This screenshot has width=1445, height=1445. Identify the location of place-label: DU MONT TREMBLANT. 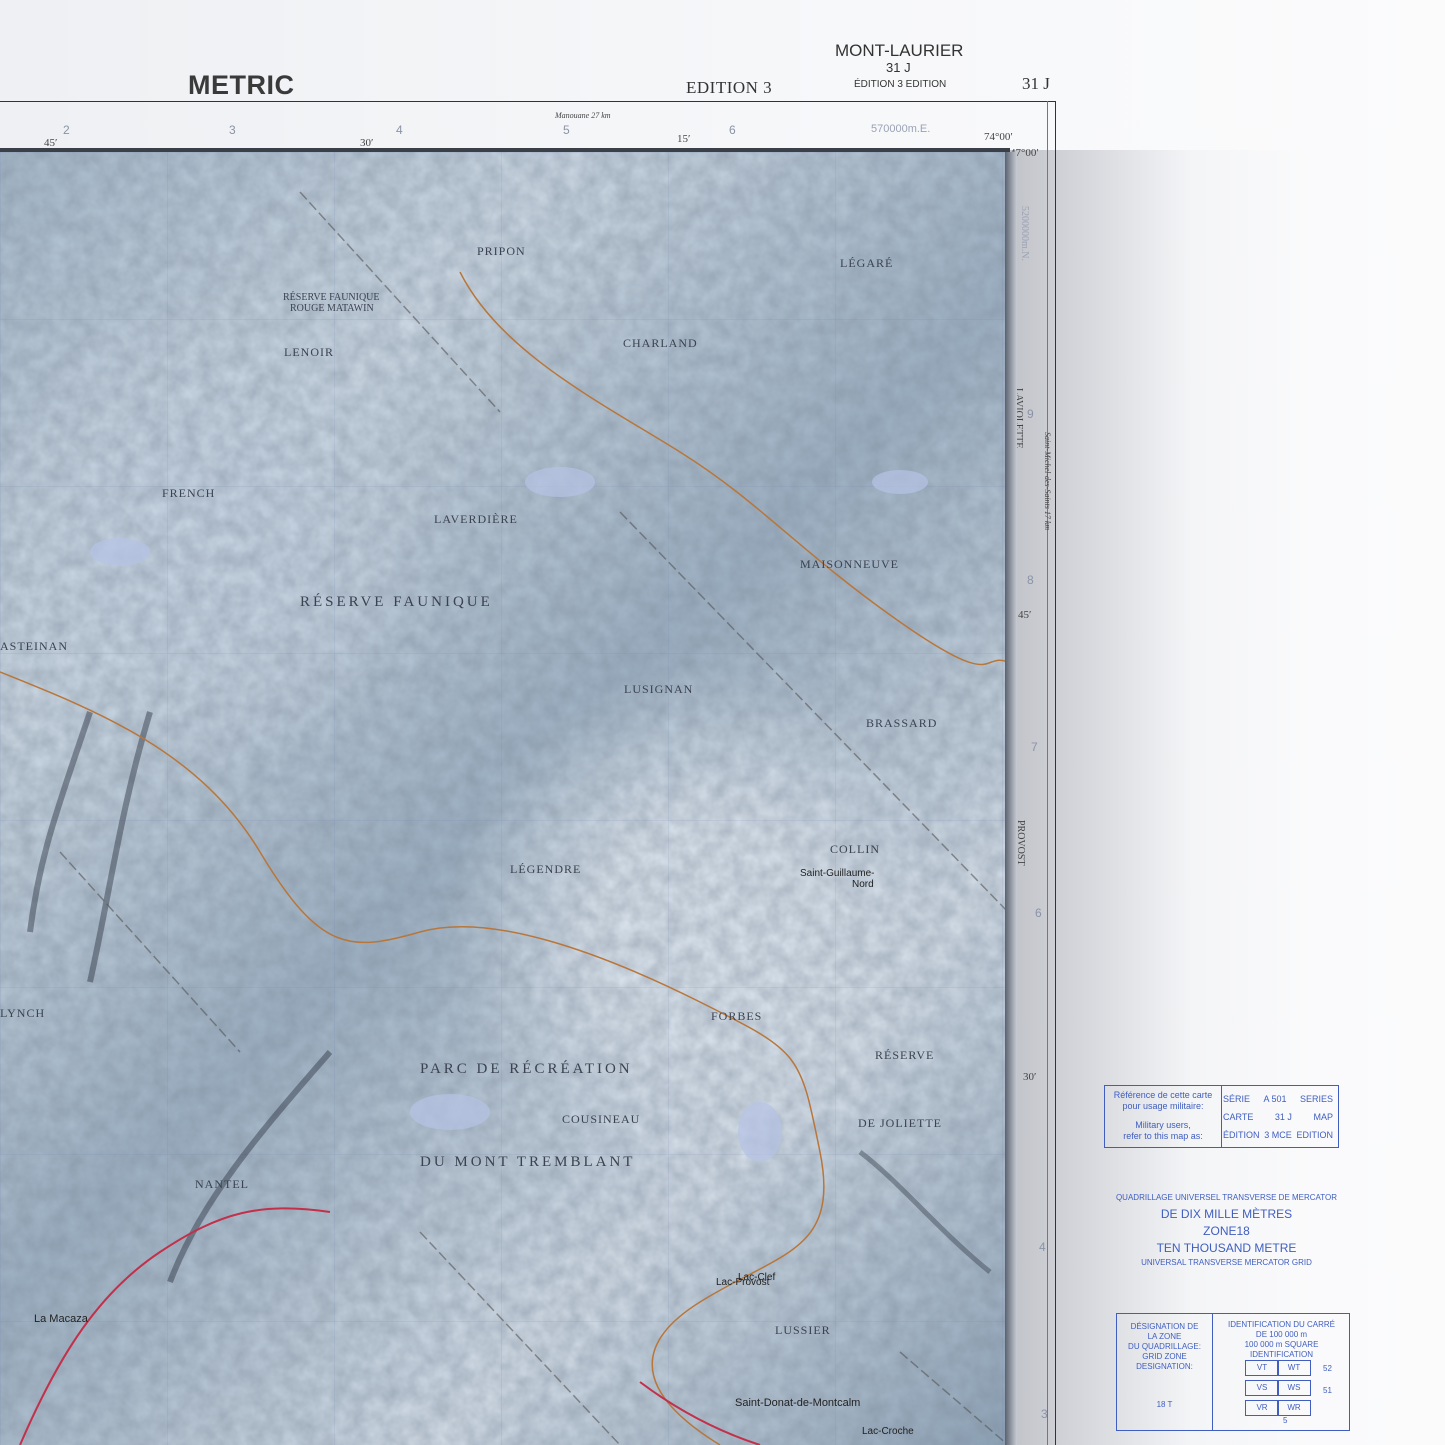
(528, 1162).